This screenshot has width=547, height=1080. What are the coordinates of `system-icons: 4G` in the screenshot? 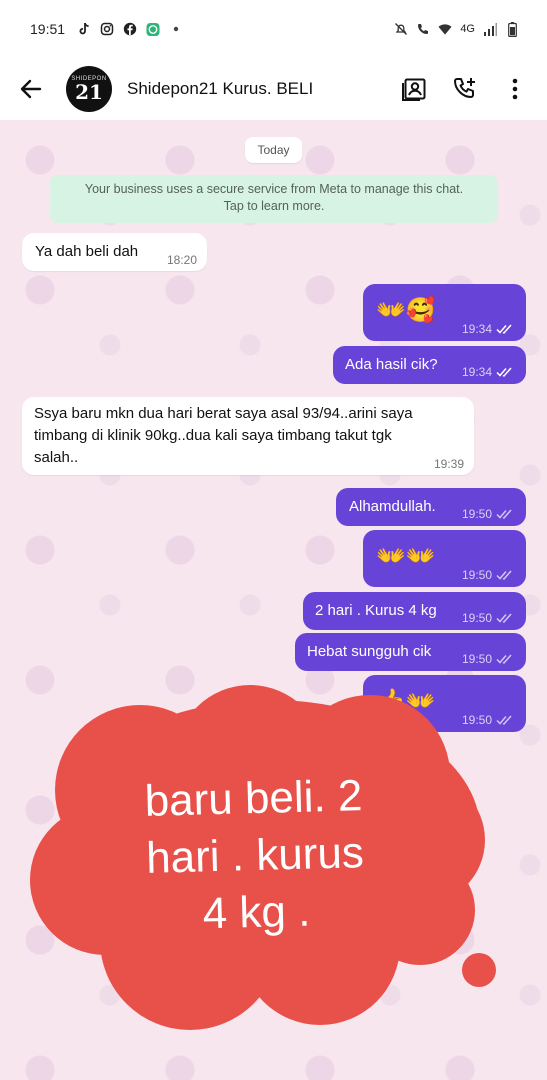 It's located at (456, 29).